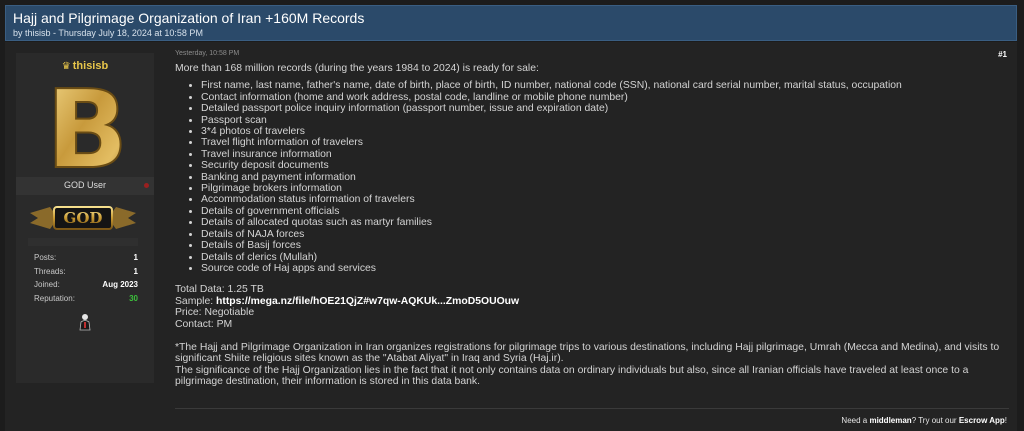 This screenshot has width=1024, height=431. What do you see at coordinates (935, 420) in the screenshot?
I see `signature-text: ? Try out our` at bounding box center [935, 420].